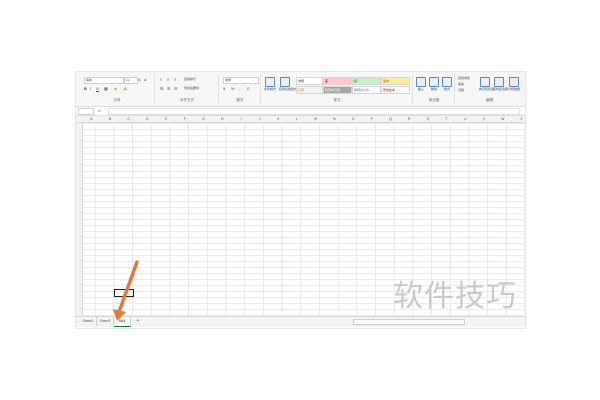  What do you see at coordinates (455, 296) in the screenshot?
I see `watermark-text: 软件技巧` at bounding box center [455, 296].